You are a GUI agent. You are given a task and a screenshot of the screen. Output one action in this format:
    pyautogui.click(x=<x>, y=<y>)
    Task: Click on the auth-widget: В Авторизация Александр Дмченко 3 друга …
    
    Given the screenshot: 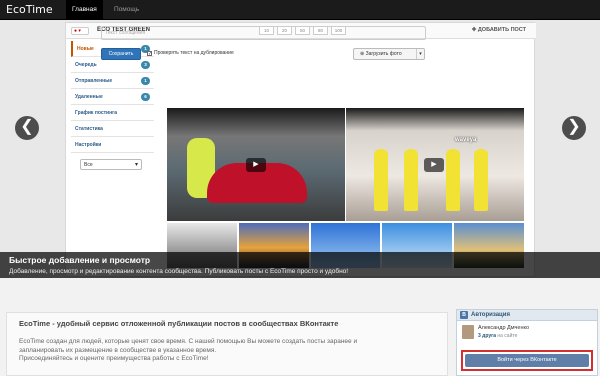 What is the action you would take?
    pyautogui.click(x=527, y=342)
    